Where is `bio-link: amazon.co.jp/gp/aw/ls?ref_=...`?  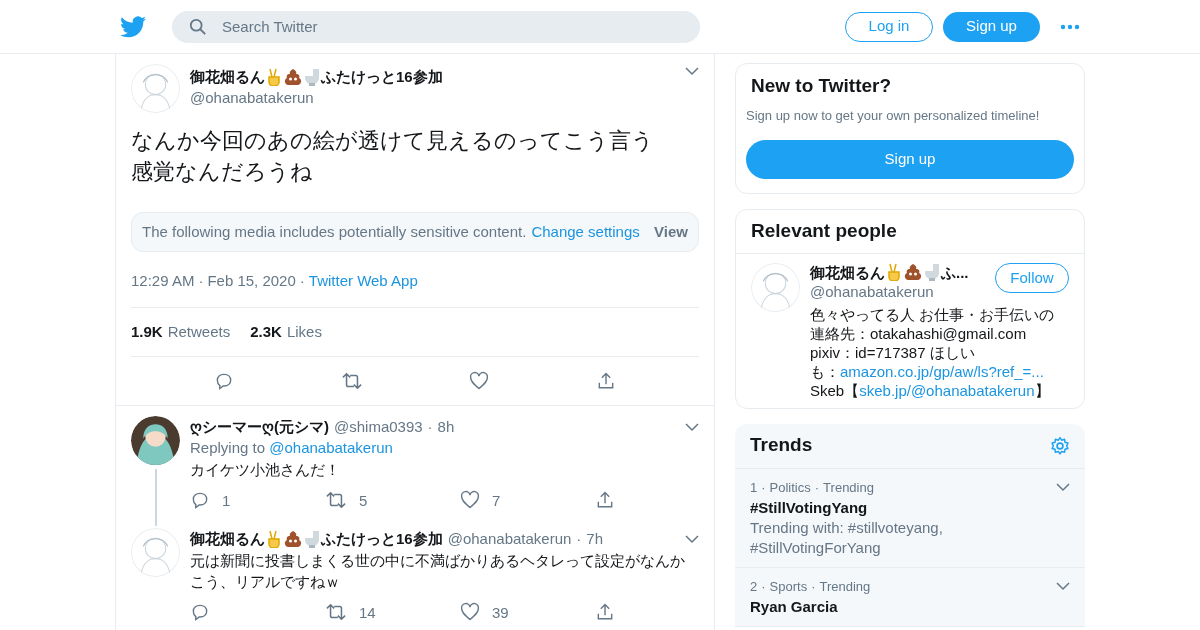 bio-link: amazon.co.jp/gp/aw/ls?ref_=... is located at coordinates (942, 371).